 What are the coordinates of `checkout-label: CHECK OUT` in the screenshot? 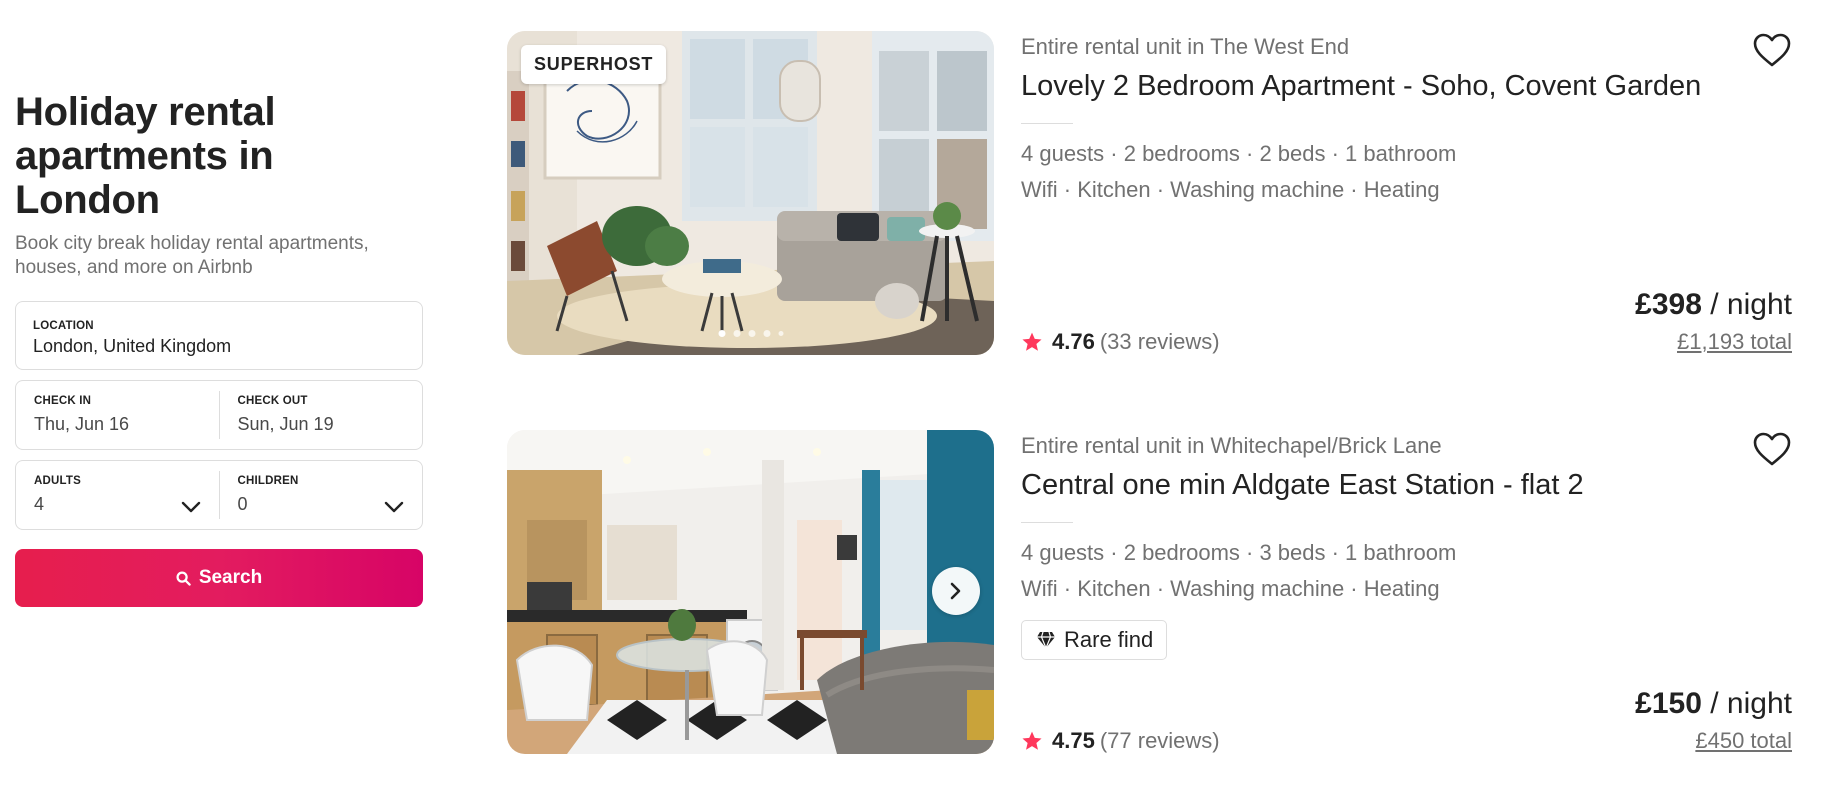 It's located at (272, 401).